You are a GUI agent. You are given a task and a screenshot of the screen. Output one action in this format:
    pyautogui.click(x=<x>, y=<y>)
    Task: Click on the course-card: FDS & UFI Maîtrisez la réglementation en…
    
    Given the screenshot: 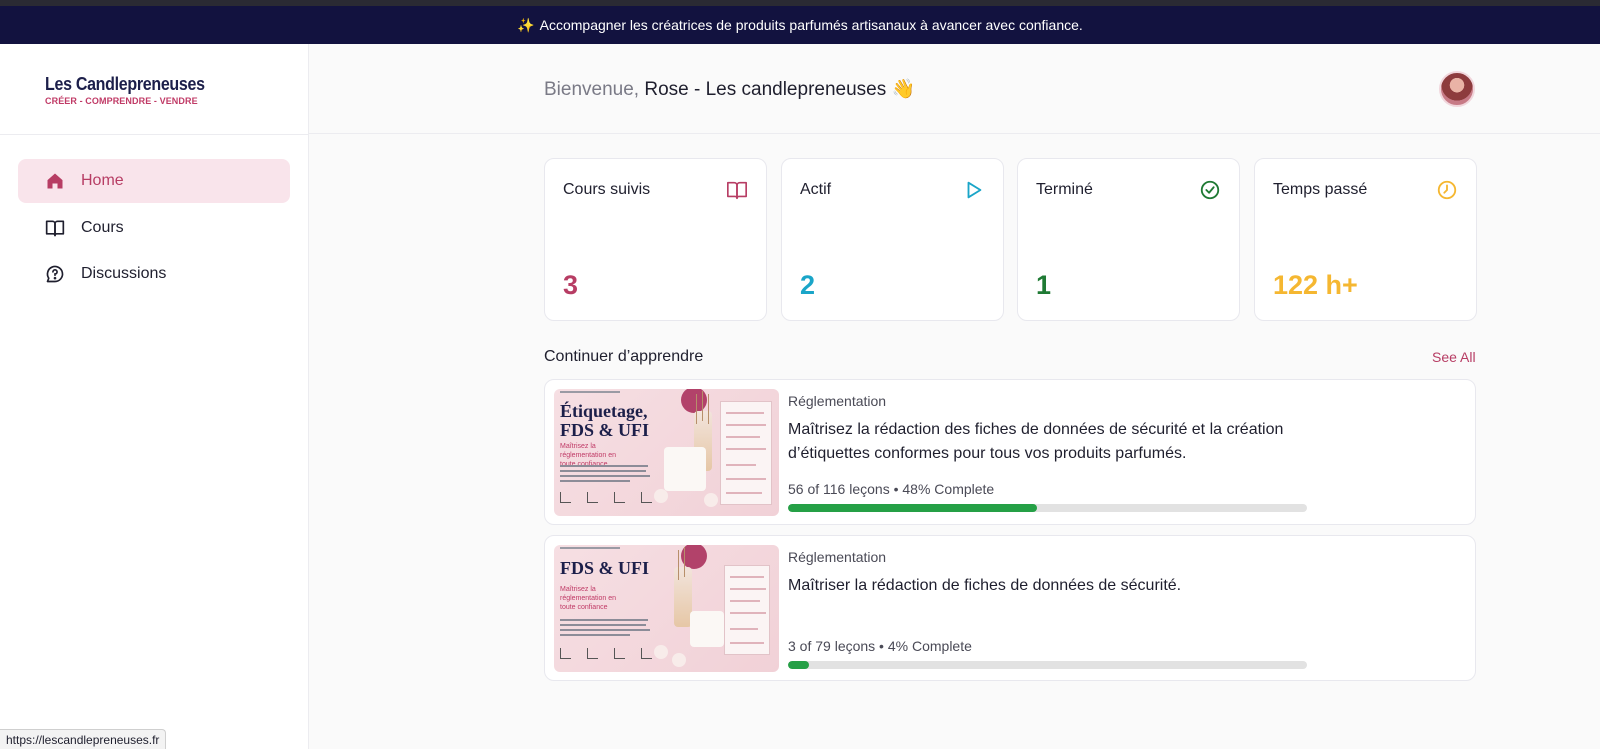 What is the action you would take?
    pyautogui.click(x=1010, y=608)
    